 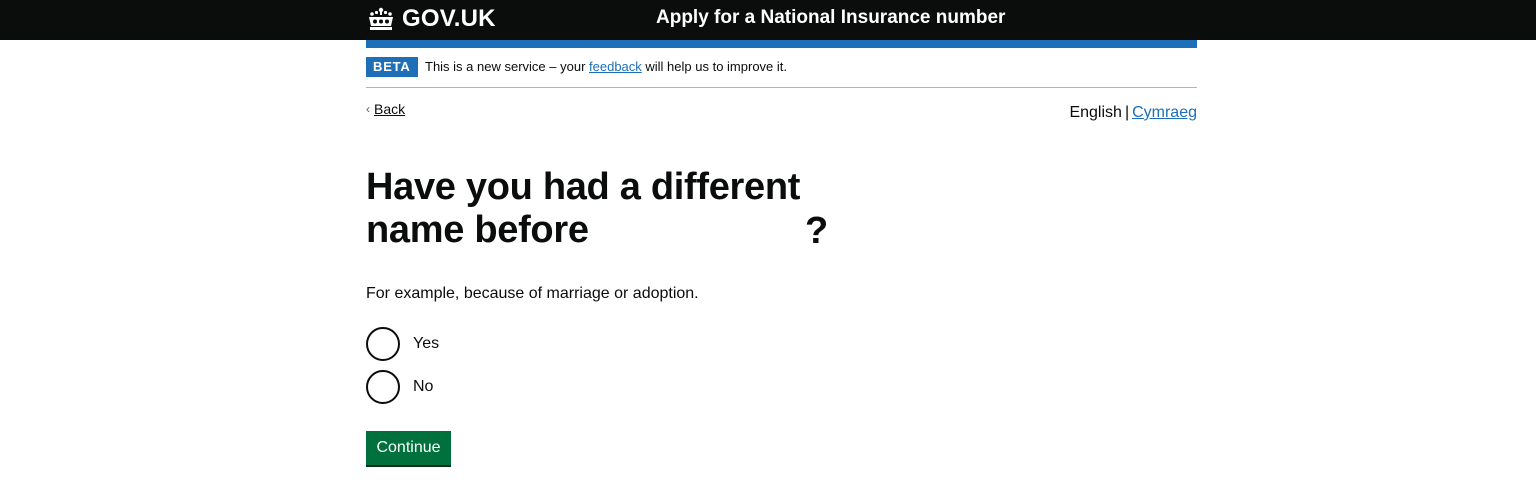 What do you see at coordinates (1164, 112) in the screenshot?
I see `language-cymraeg-link: Cymraeg` at bounding box center [1164, 112].